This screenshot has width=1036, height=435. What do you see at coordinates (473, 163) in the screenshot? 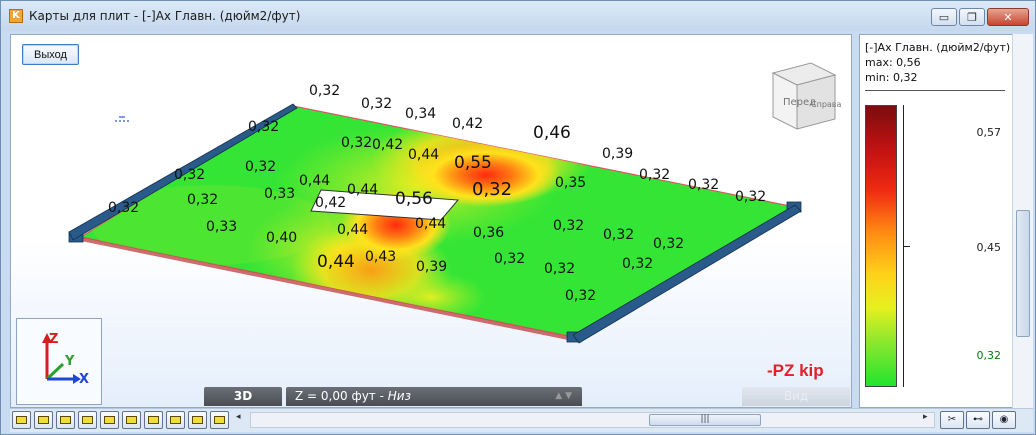
I see `map-value-label: 0,55` at bounding box center [473, 163].